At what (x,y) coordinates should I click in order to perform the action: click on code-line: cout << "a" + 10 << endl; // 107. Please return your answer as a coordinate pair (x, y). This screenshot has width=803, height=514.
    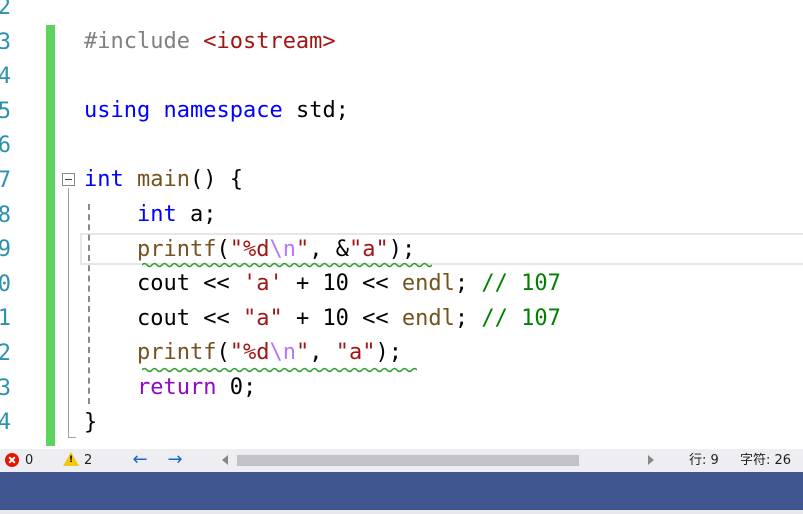
    Looking at the image, I should click on (322, 319).